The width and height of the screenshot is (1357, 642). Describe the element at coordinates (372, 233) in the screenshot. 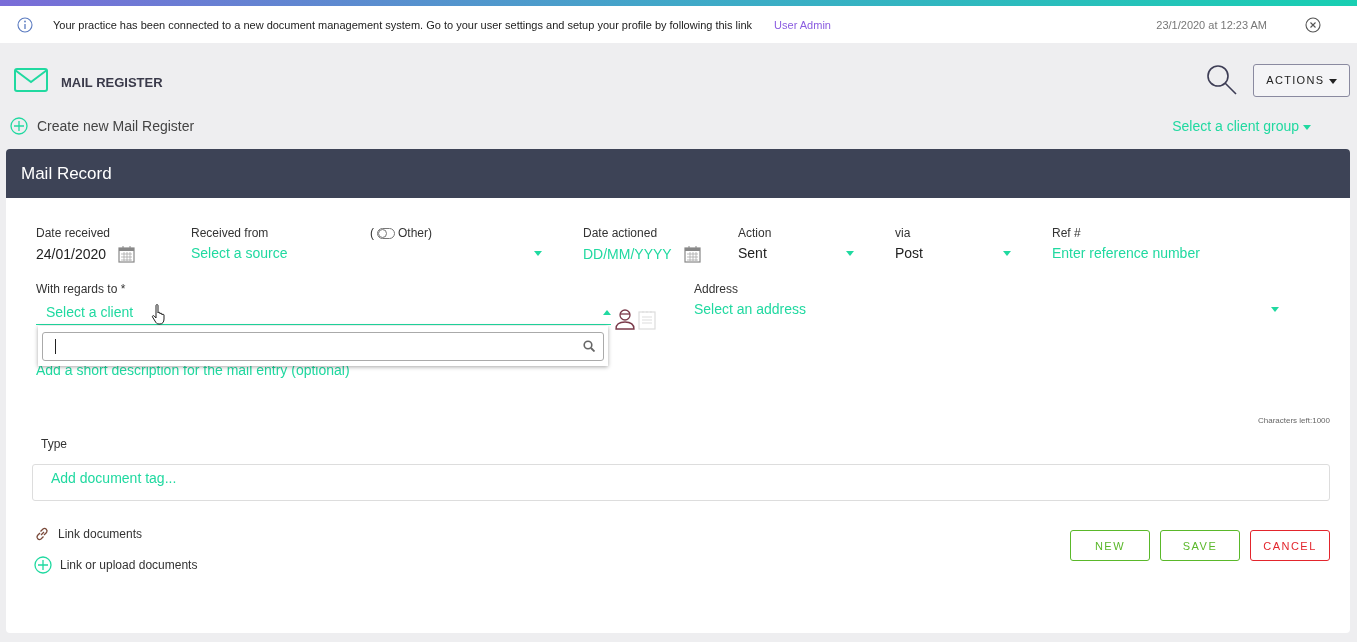

I see `paren-text: (` at that location.